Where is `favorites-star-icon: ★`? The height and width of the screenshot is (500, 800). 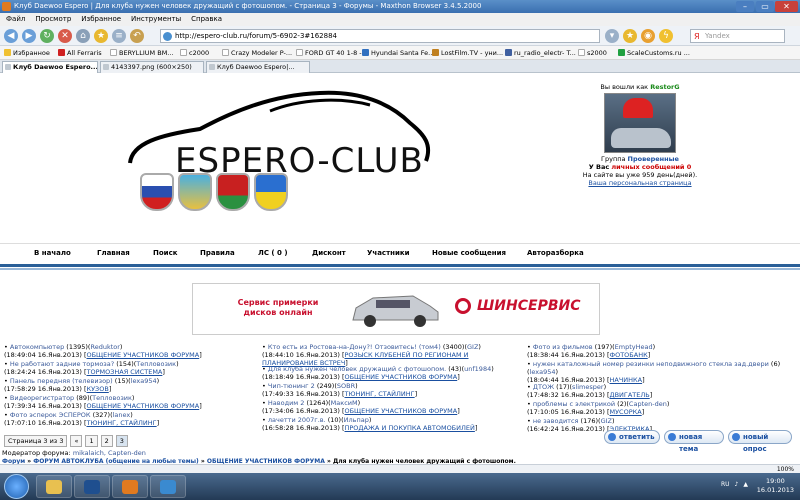
favorites-star-icon: ★ is located at coordinates (101, 36).